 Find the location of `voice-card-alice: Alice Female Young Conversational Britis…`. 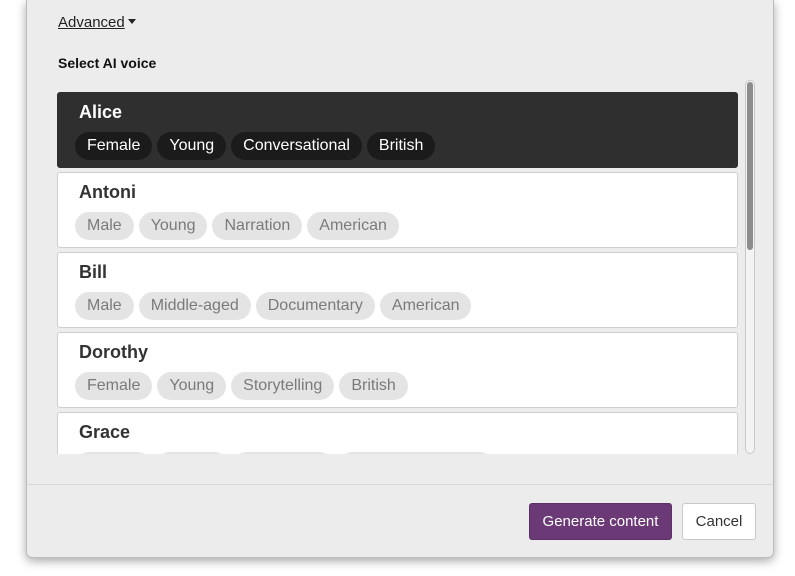

voice-card-alice: Alice Female Young Conversational Britis… is located at coordinates (397, 130).